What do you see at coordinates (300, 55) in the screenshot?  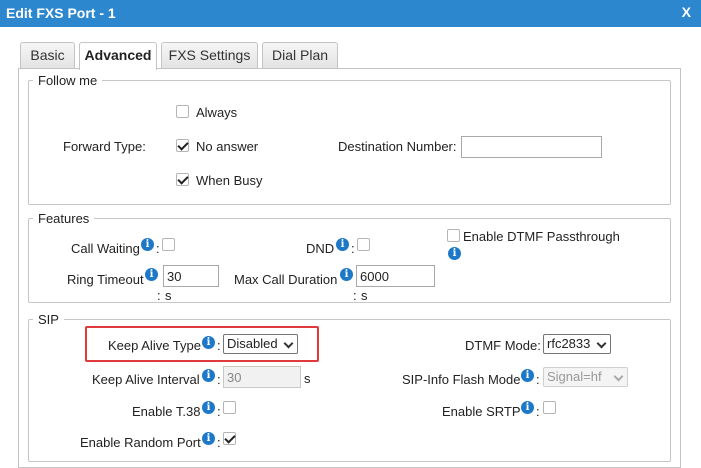 I see `tab-dial-plan: Dial Plan` at bounding box center [300, 55].